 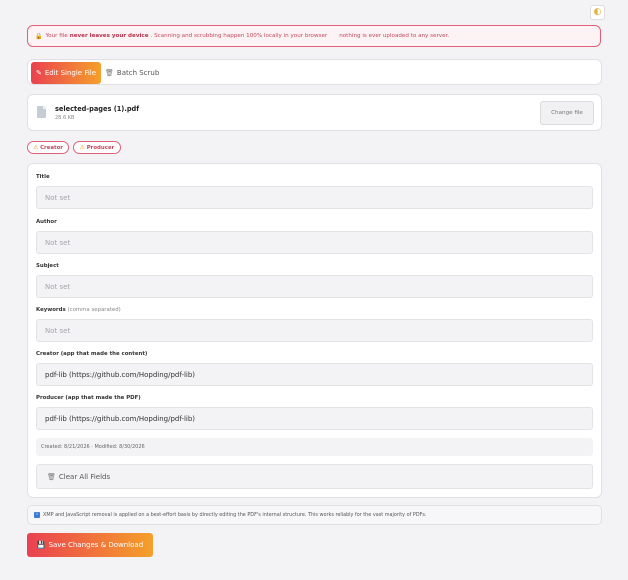 What do you see at coordinates (97, 109) in the screenshot?
I see `file-name: selected-pages (1).pdf` at bounding box center [97, 109].